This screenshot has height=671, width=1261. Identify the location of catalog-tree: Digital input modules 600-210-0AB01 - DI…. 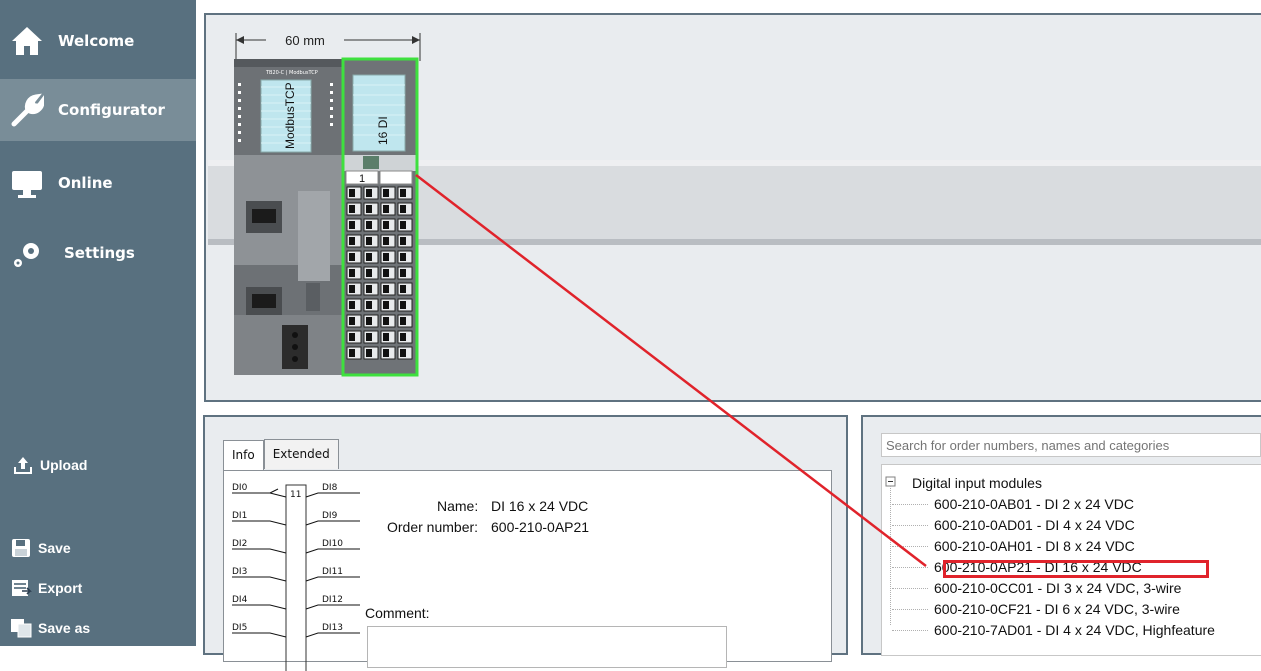
(1071, 560).